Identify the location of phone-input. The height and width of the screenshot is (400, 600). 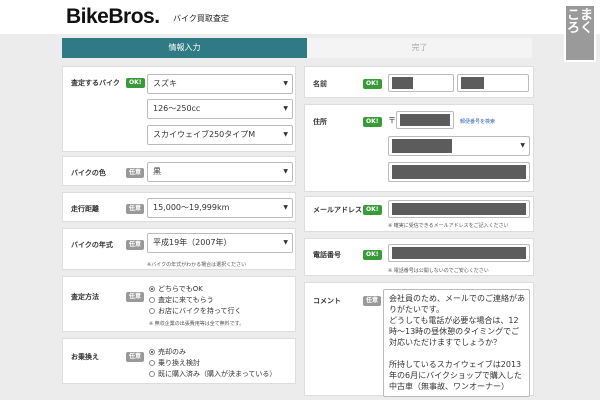
(459, 253).